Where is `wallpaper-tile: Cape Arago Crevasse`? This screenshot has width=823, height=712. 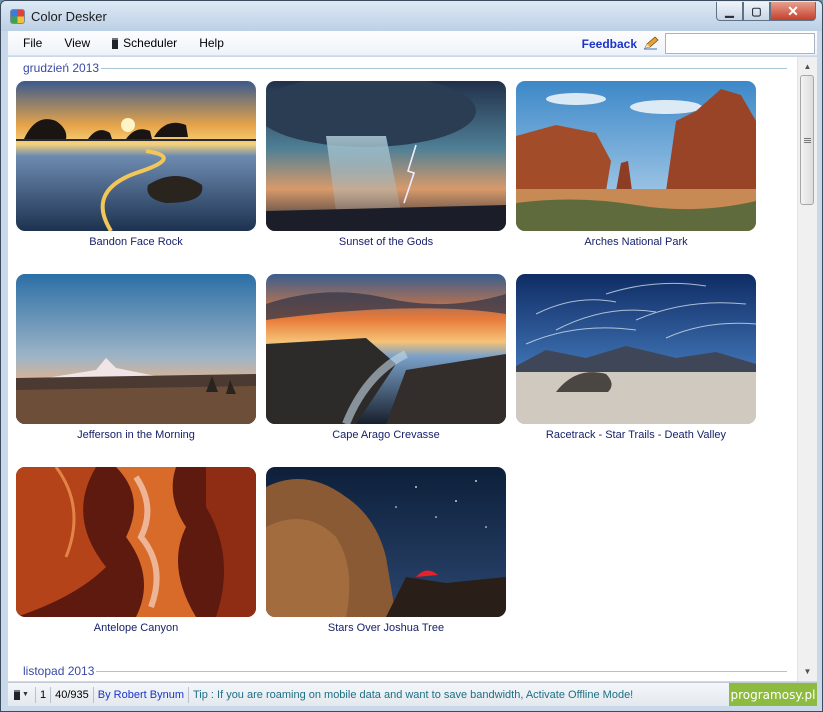 wallpaper-tile: Cape Arago Crevasse is located at coordinates (386, 357).